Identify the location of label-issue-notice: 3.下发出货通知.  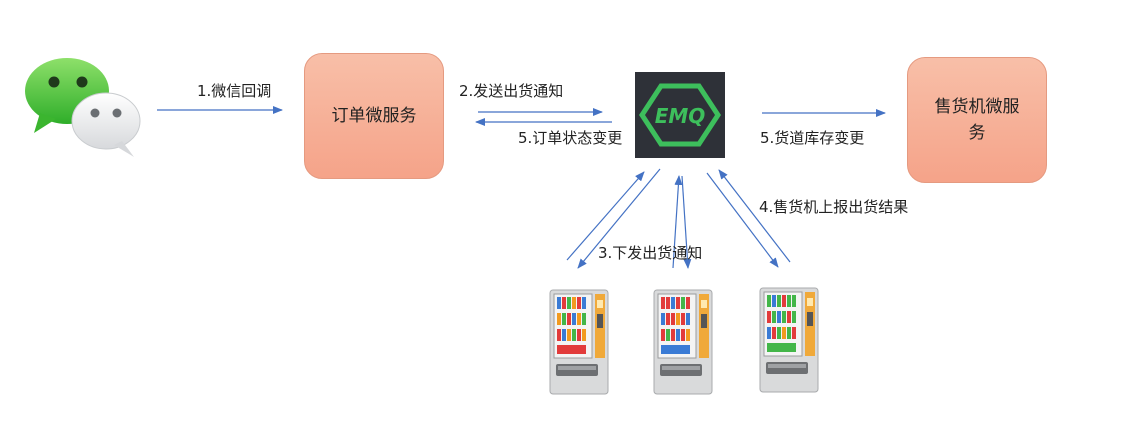
(650, 253).